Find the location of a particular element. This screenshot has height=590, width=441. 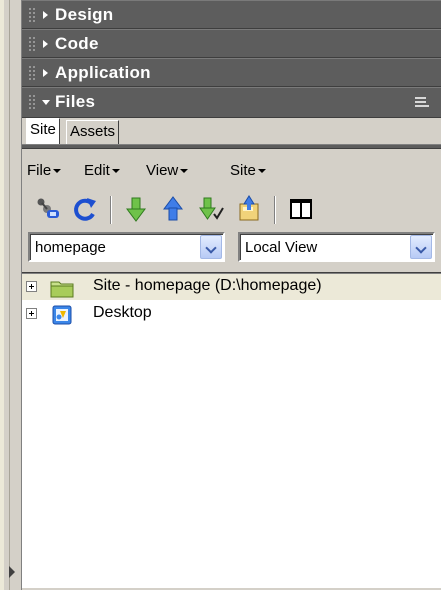

tree-row-desktop: Desktop is located at coordinates (231, 314).